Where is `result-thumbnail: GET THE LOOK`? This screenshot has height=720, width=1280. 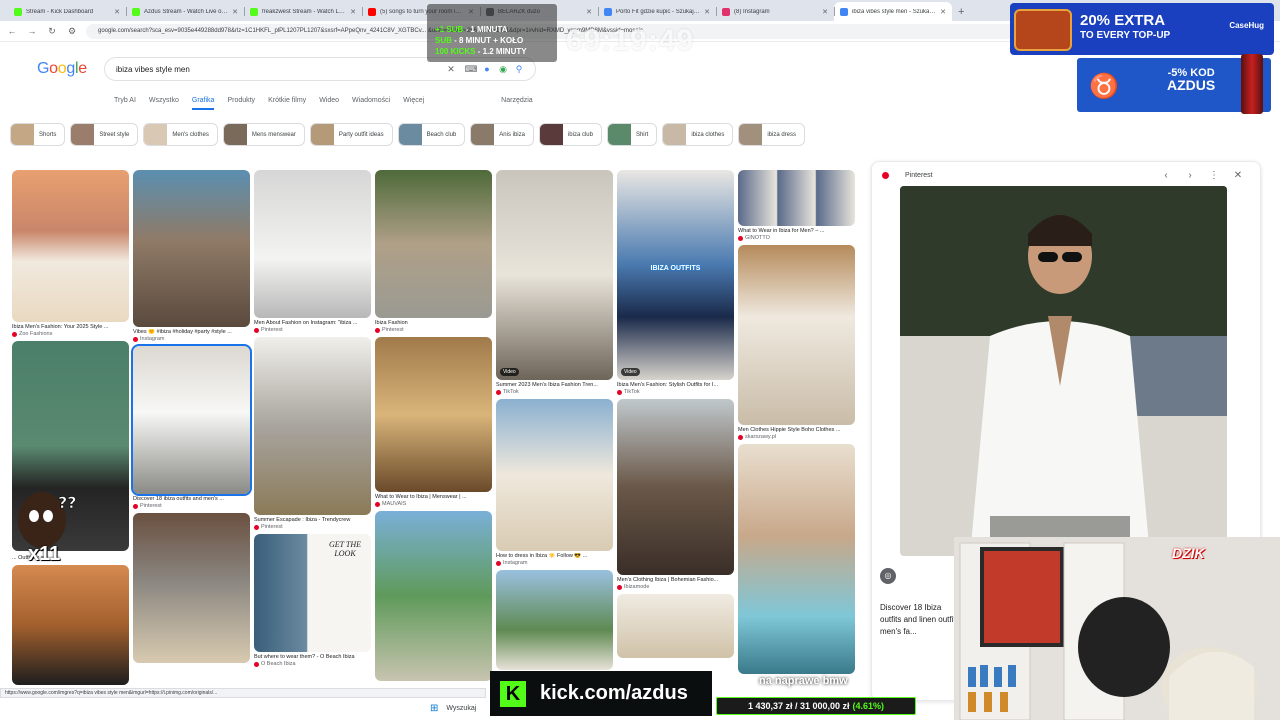 result-thumbnail: GET THE LOOK is located at coordinates (312, 593).